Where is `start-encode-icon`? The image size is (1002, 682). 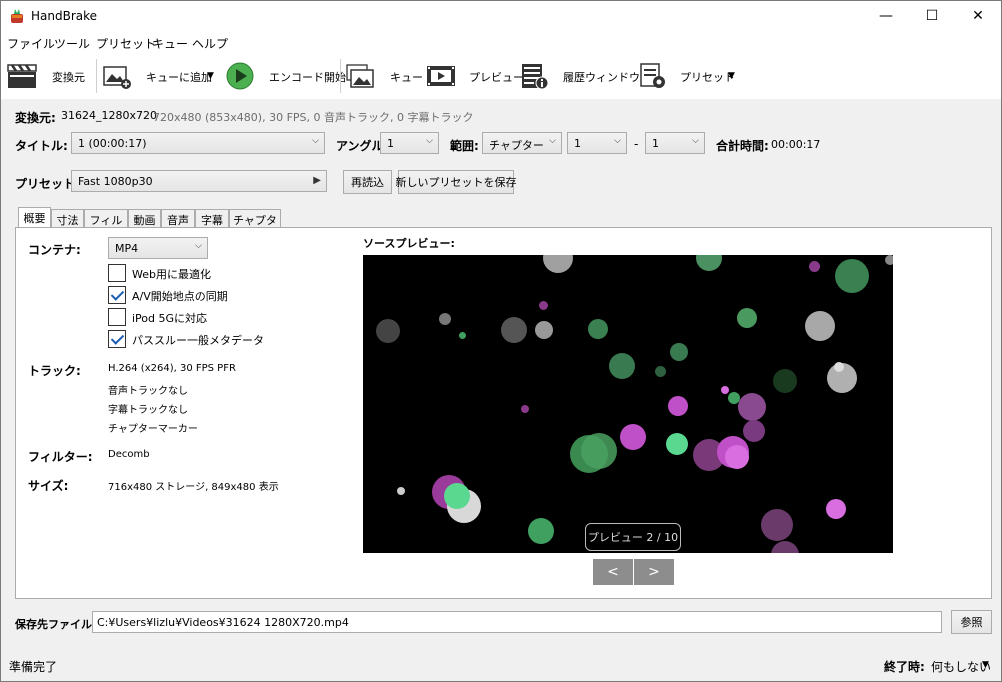 start-encode-icon is located at coordinates (241, 76).